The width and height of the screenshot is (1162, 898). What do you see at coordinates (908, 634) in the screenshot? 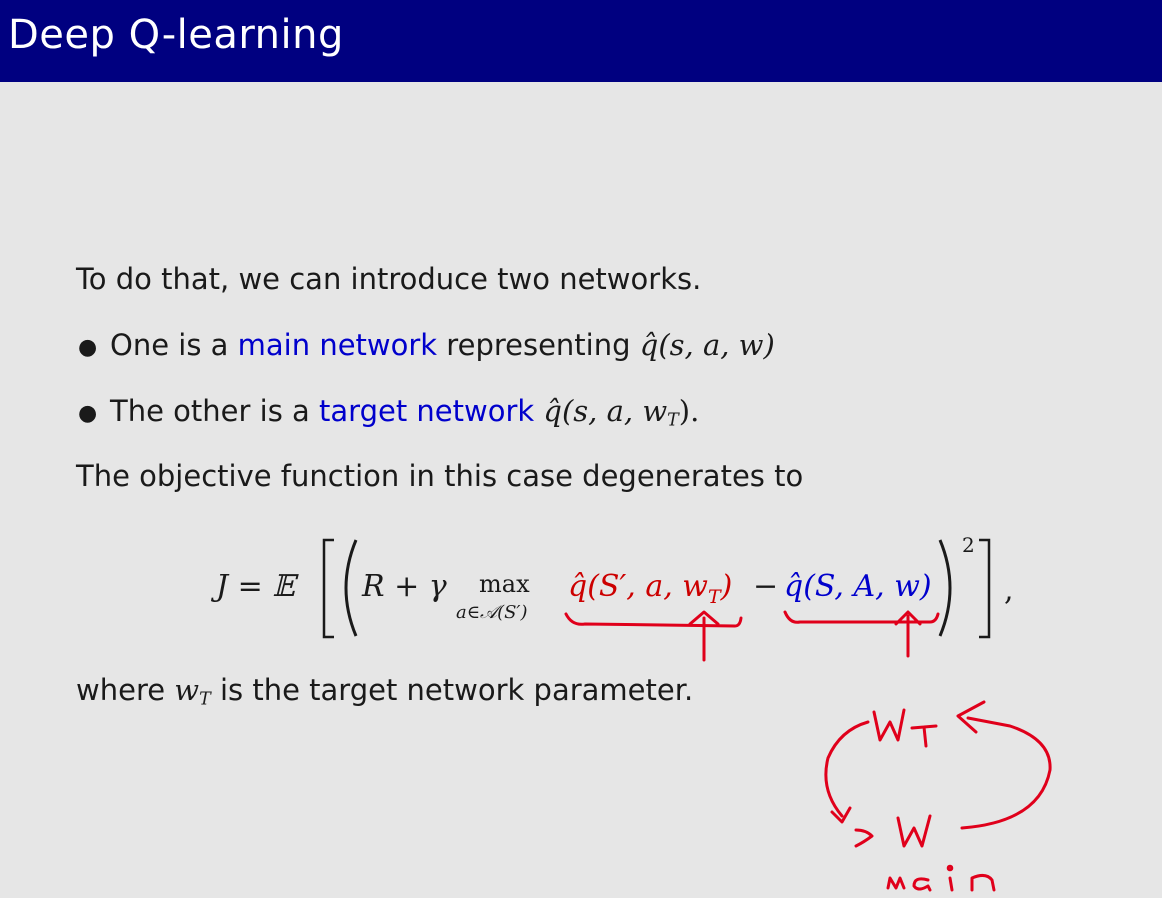
I see `main-term-arrow` at bounding box center [908, 634].